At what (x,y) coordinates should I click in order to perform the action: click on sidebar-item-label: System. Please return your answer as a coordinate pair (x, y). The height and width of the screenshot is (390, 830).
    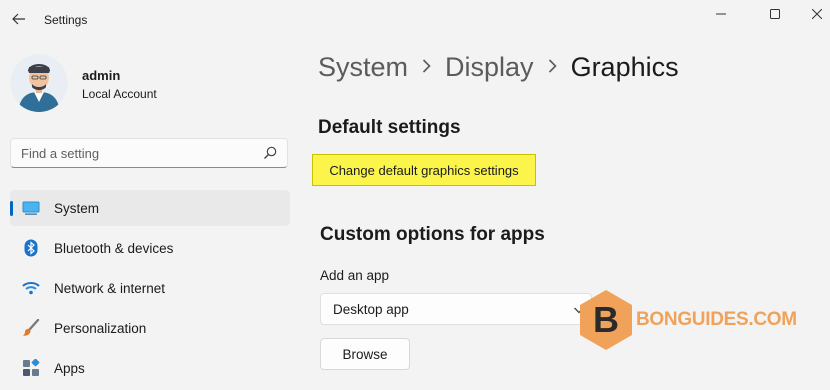
    Looking at the image, I should click on (77, 208).